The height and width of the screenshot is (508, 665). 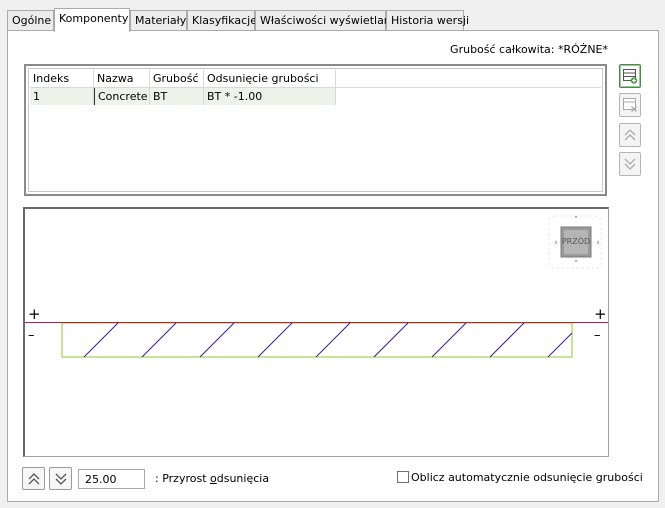 I want to click on offset-up-icon, so click(x=33, y=478).